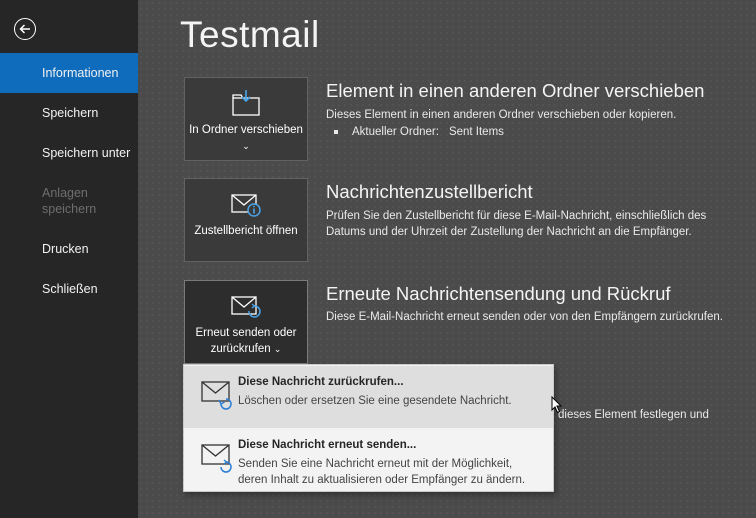 The height and width of the screenshot is (518, 756). Describe the element at coordinates (395, 132) in the screenshot. I see `current-folder-label: Aktueller Ordner:` at that location.